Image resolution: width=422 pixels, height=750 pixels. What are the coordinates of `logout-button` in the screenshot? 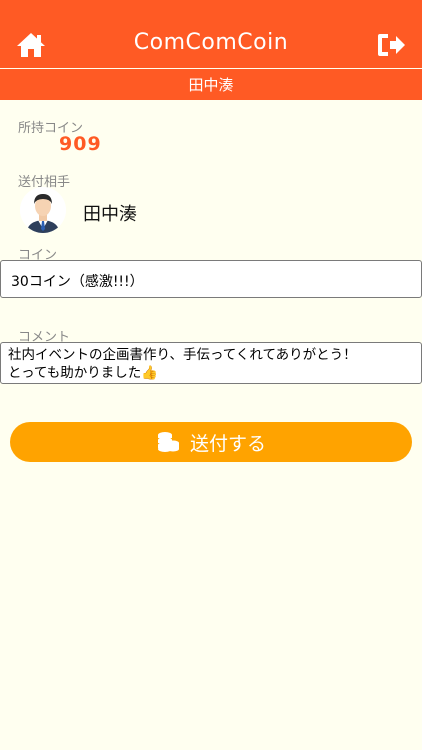 It's located at (391, 45).